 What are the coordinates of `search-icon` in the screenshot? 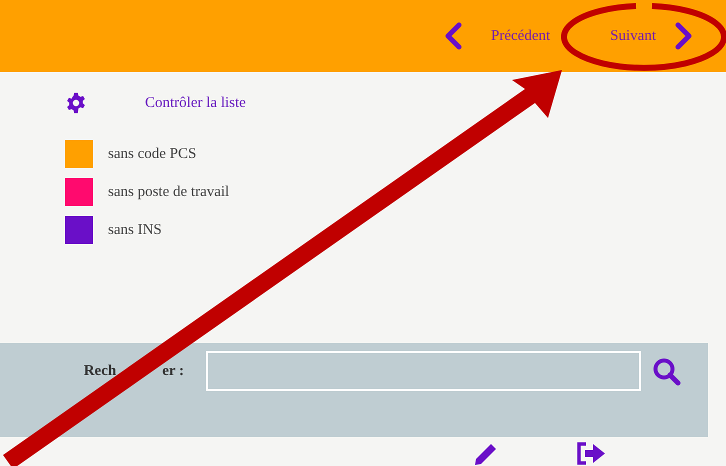 It's located at (667, 372).